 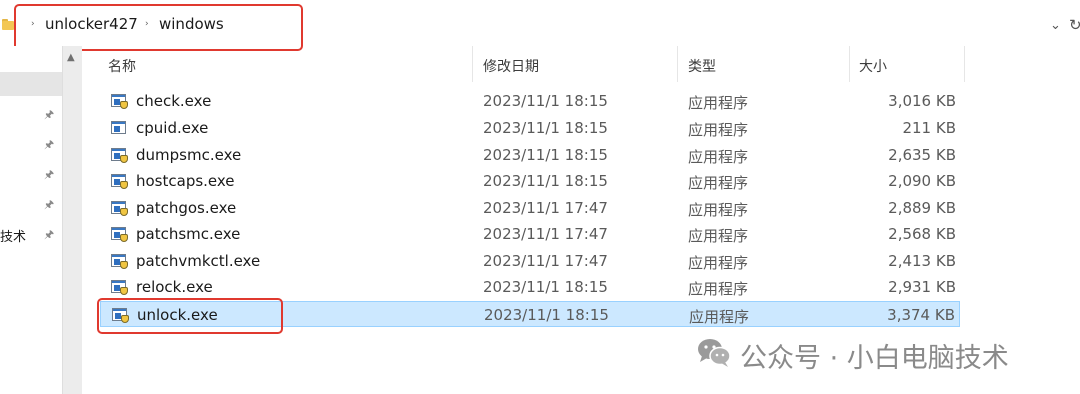 What do you see at coordinates (1074, 25) in the screenshot?
I see `refresh-icon: ↻` at bounding box center [1074, 25].